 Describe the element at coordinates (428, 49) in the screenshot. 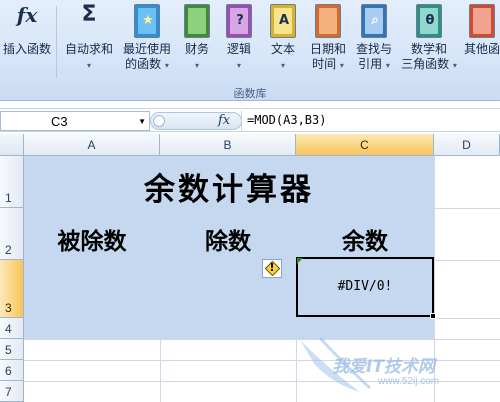

I see `math-trig-label: 数学和` at that location.